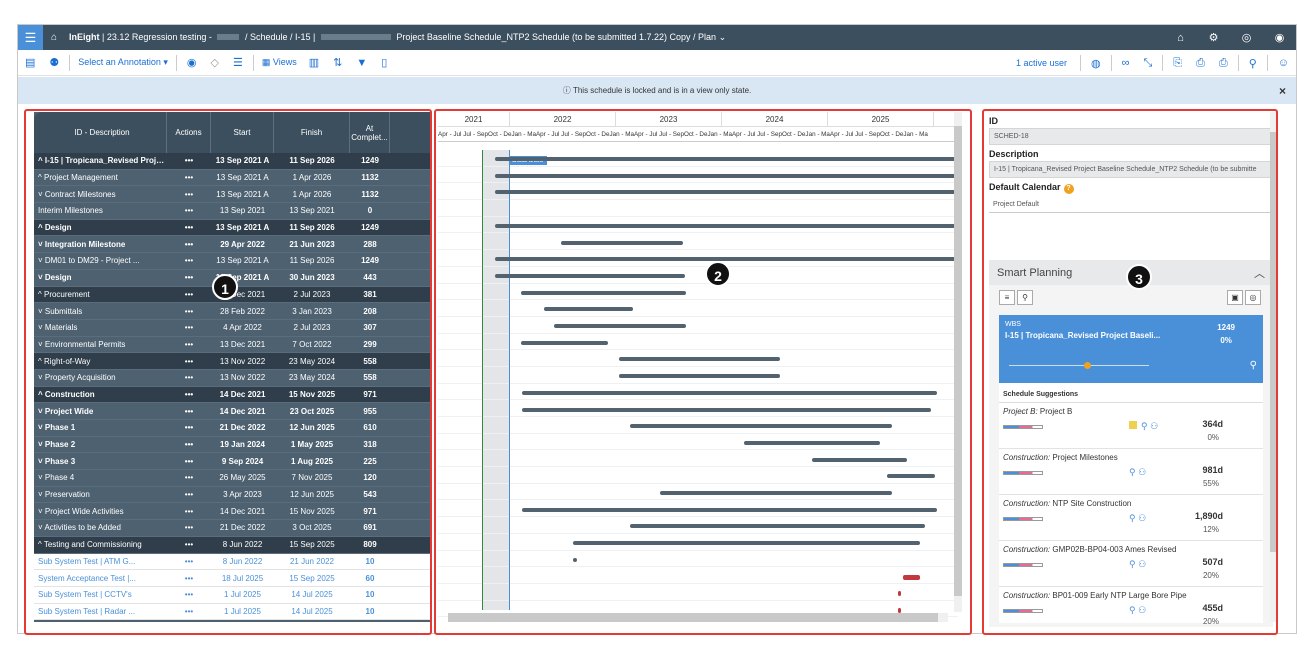 This screenshot has height=647, width=1314. Describe the element at coordinates (279, 62) in the screenshot. I see `views-button: ▦ Views` at that location.